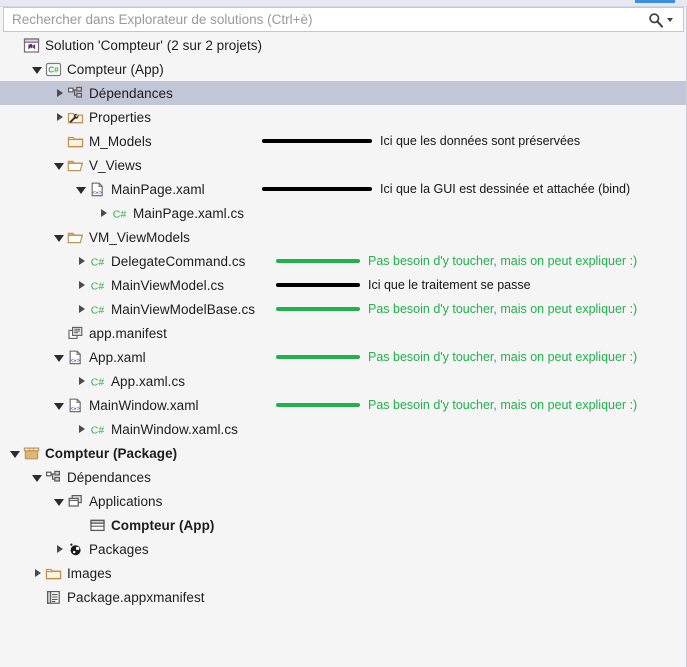  What do you see at coordinates (168, 285) in the screenshot?
I see `tree-item-label: MainViewModel.cs` at bounding box center [168, 285].